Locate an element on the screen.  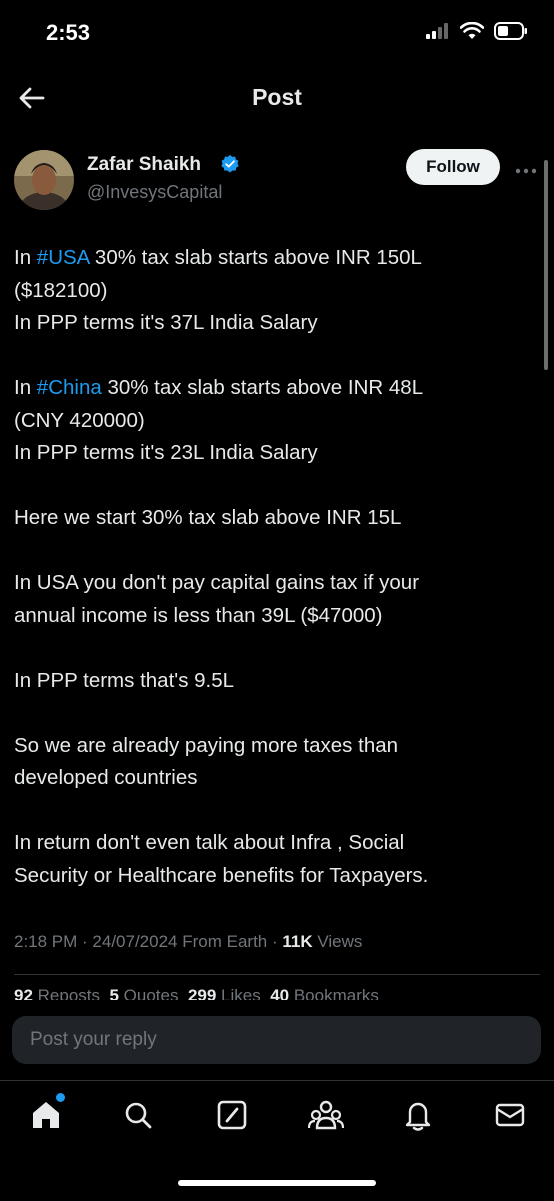
text-span: In PPP terms it's 37L India Salary is located at coordinates (166, 322).